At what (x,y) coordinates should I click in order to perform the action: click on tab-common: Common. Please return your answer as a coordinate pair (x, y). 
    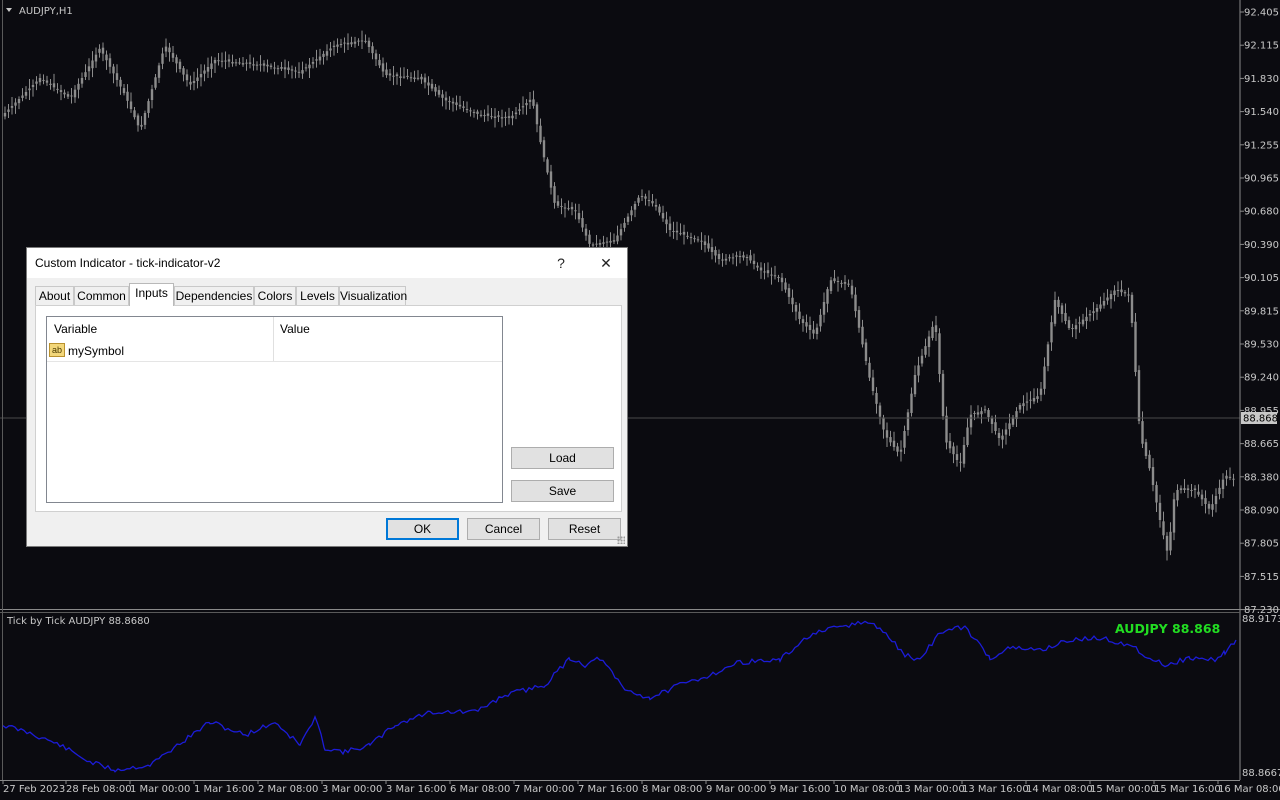
    Looking at the image, I should click on (101, 295).